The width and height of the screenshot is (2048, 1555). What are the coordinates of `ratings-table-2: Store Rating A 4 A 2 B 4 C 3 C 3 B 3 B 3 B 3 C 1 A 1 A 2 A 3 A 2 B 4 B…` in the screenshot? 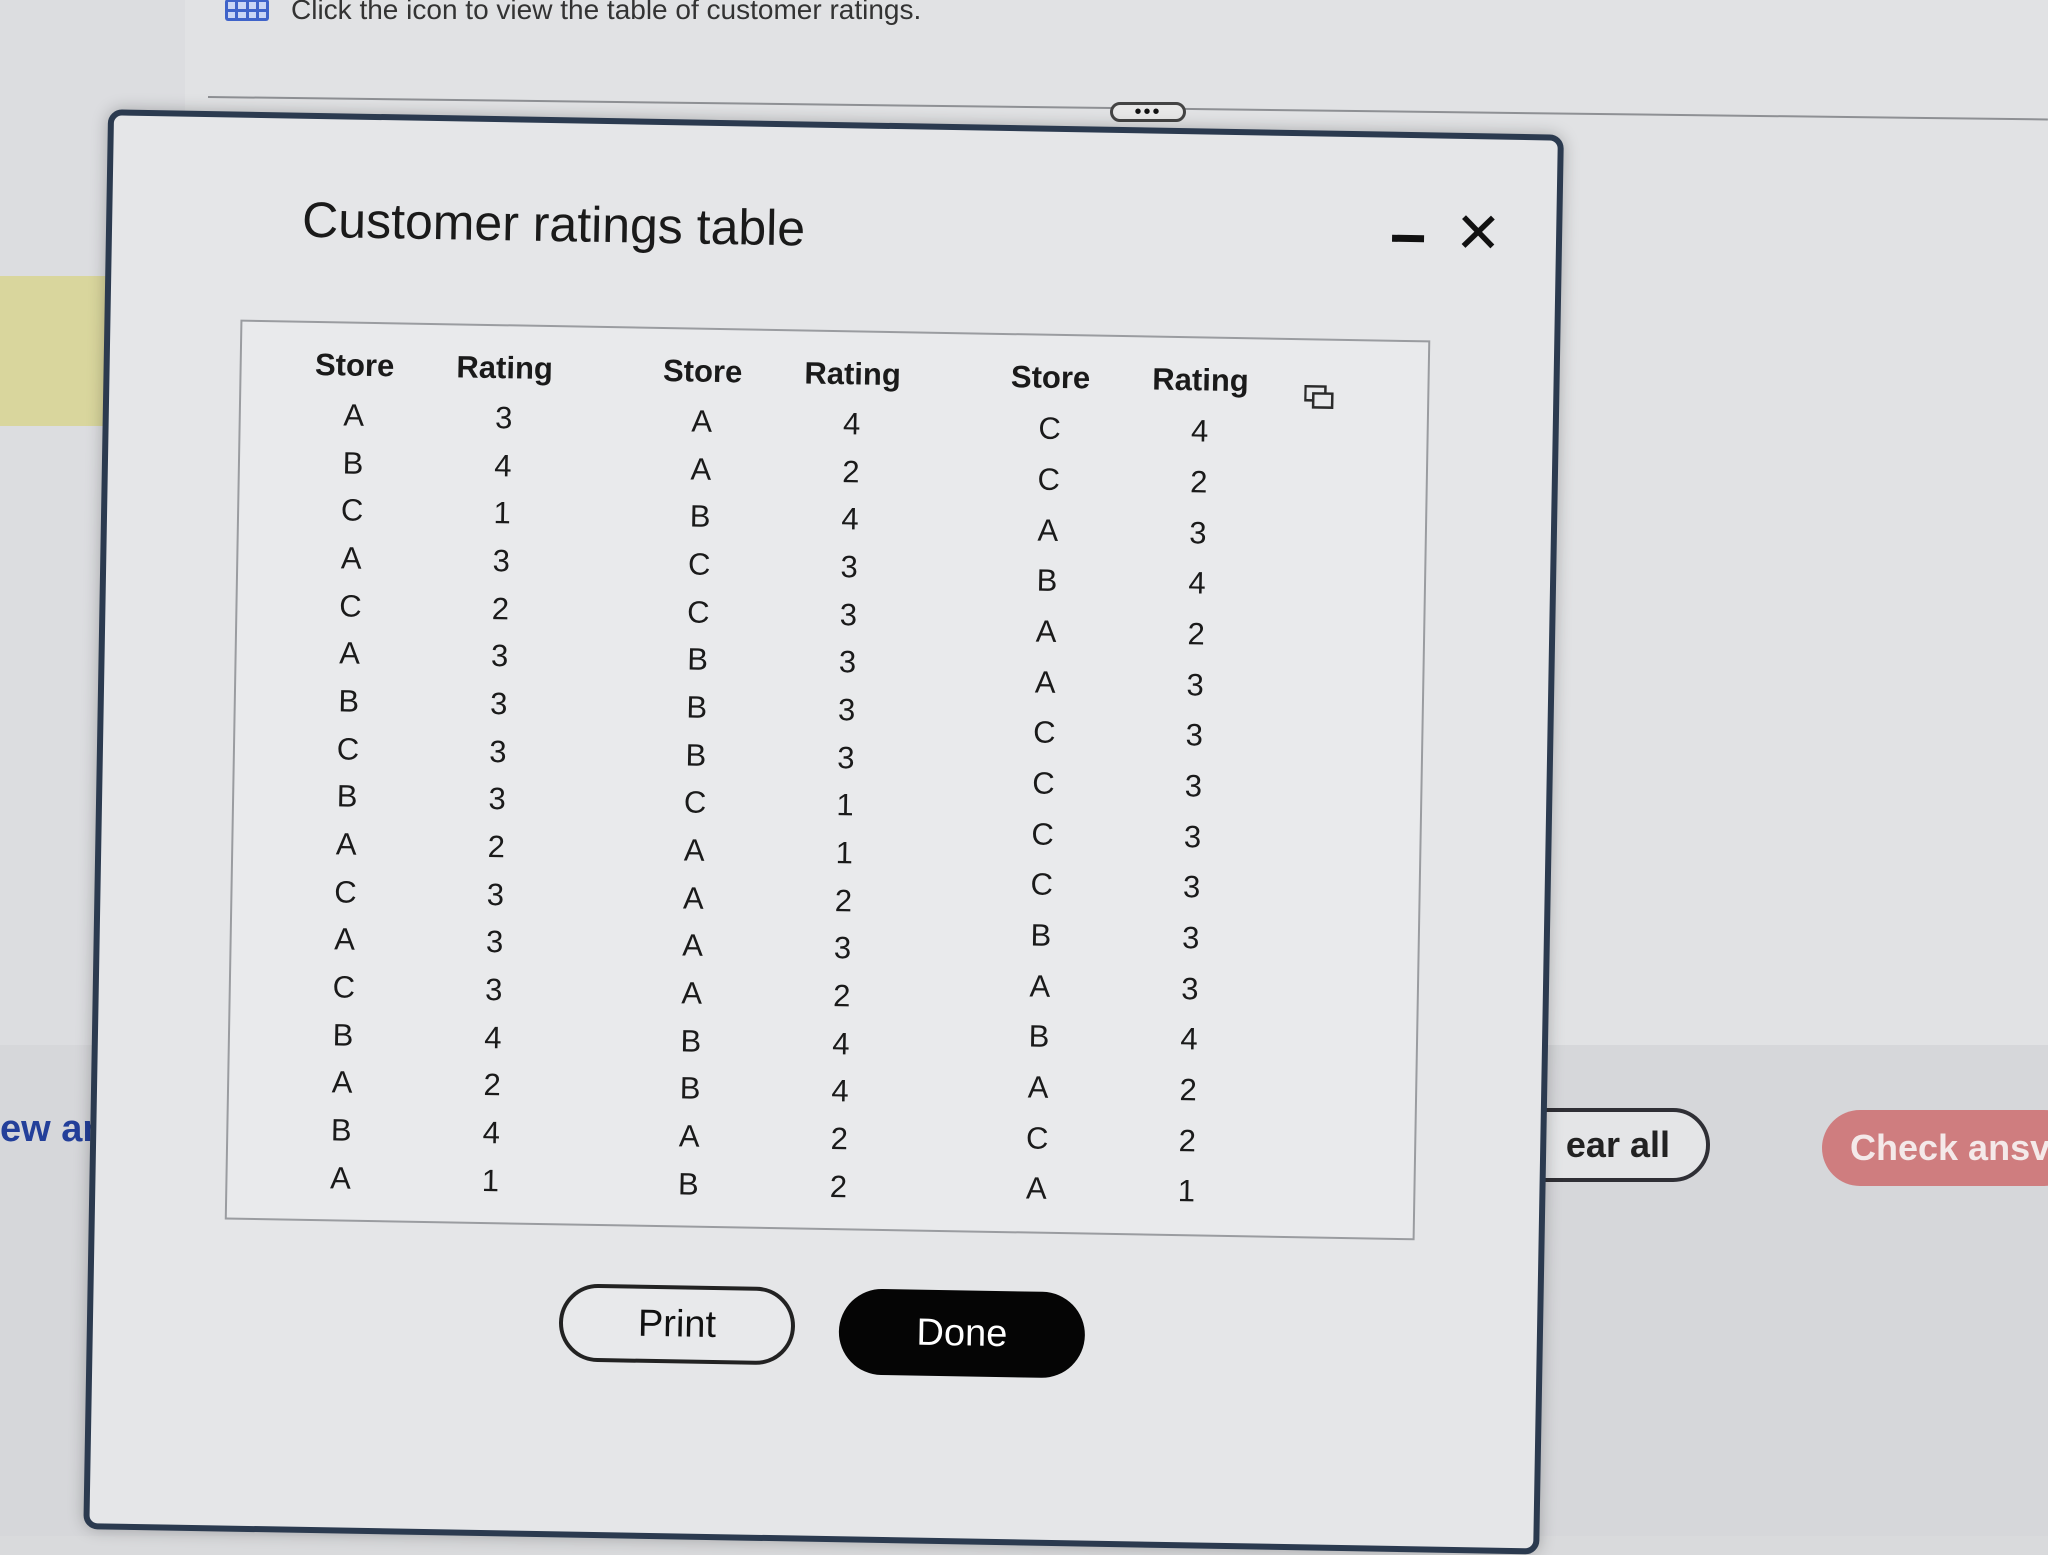 It's located at (770, 781).